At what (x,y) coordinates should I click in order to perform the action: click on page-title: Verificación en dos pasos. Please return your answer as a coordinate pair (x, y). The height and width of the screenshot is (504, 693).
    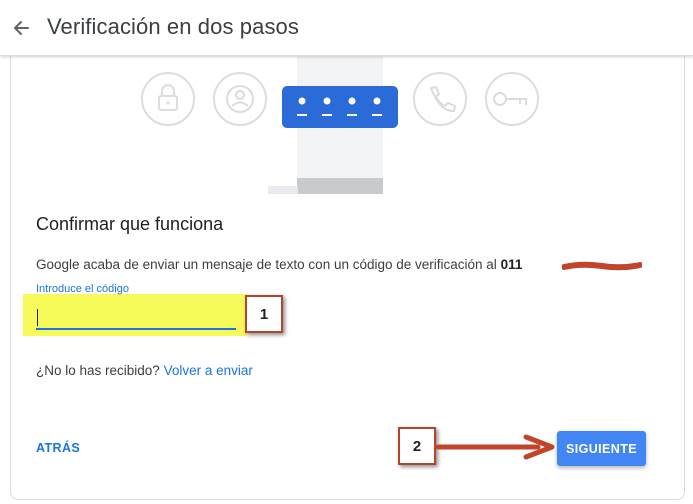
    Looking at the image, I should click on (173, 26).